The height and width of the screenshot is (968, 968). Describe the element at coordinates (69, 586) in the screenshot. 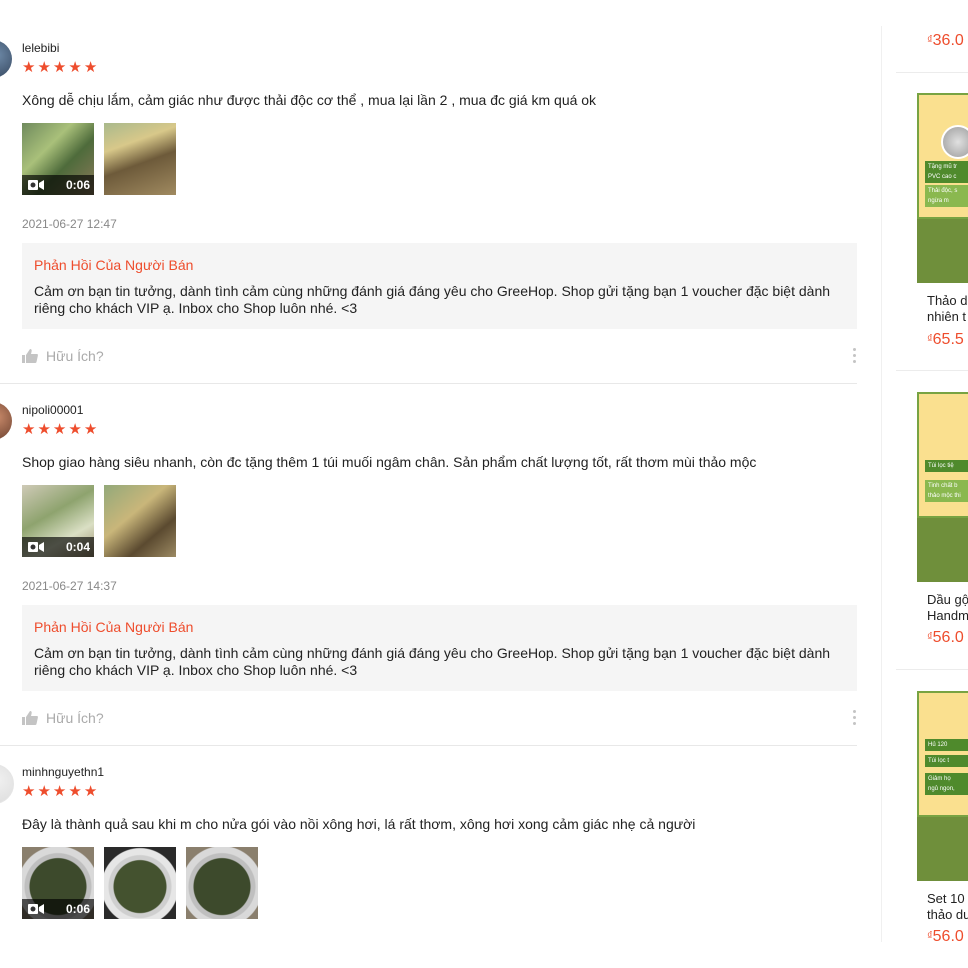

I see `review-timestamp: 2021-06-27 14:37` at that location.